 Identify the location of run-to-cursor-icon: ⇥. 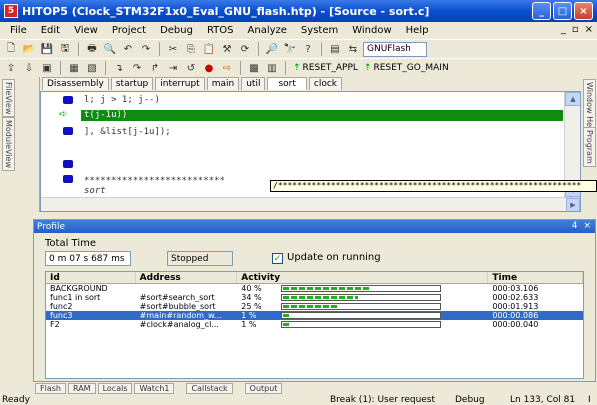
(173, 68).